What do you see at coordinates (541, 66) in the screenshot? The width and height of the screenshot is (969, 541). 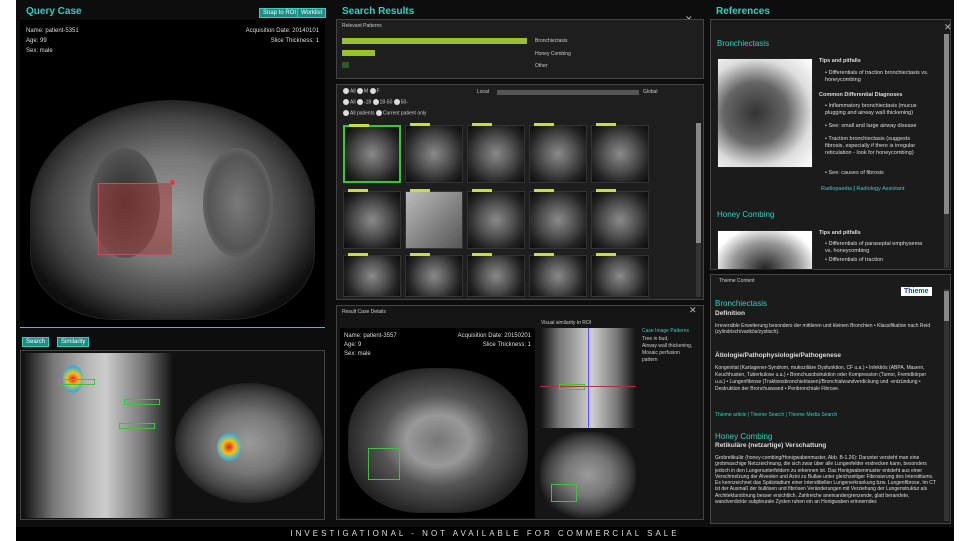 I see `pattern-label: Other` at bounding box center [541, 66].